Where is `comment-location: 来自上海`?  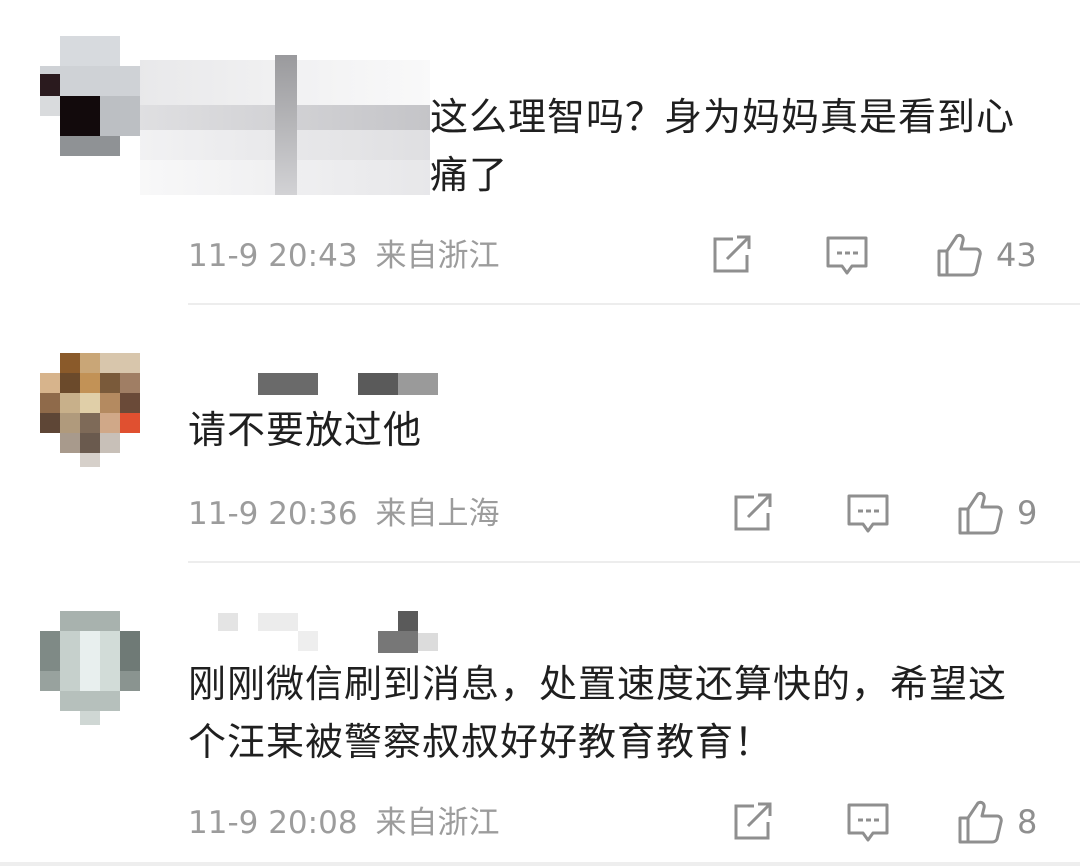
comment-location: 来自上海 is located at coordinates (437, 514).